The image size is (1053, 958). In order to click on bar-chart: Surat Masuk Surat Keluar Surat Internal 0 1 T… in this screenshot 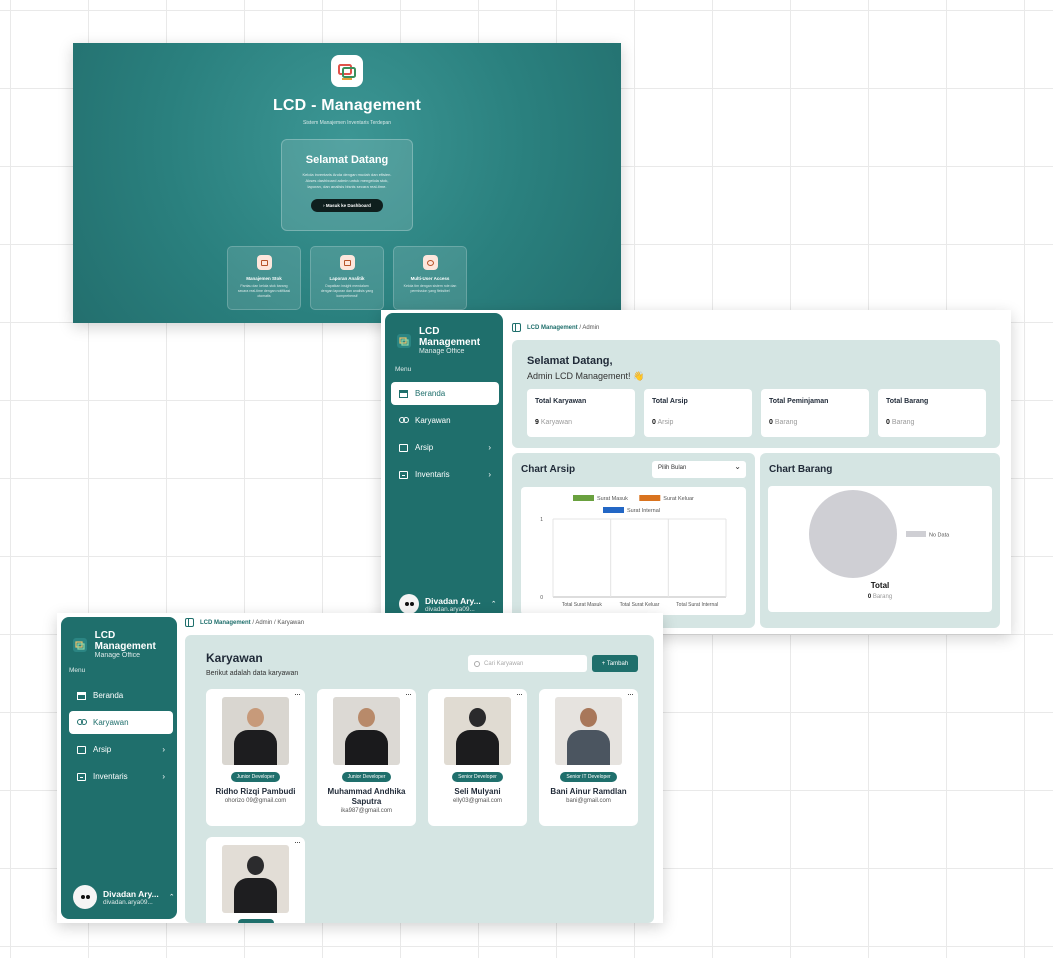, I will do `click(633, 551)`.